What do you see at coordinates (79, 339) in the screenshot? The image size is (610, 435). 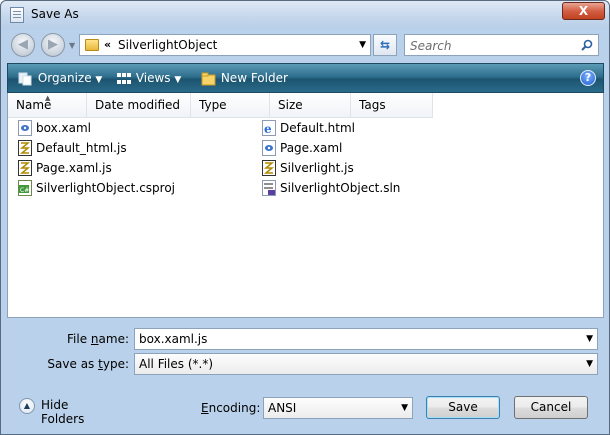 I see `label-part: File` at bounding box center [79, 339].